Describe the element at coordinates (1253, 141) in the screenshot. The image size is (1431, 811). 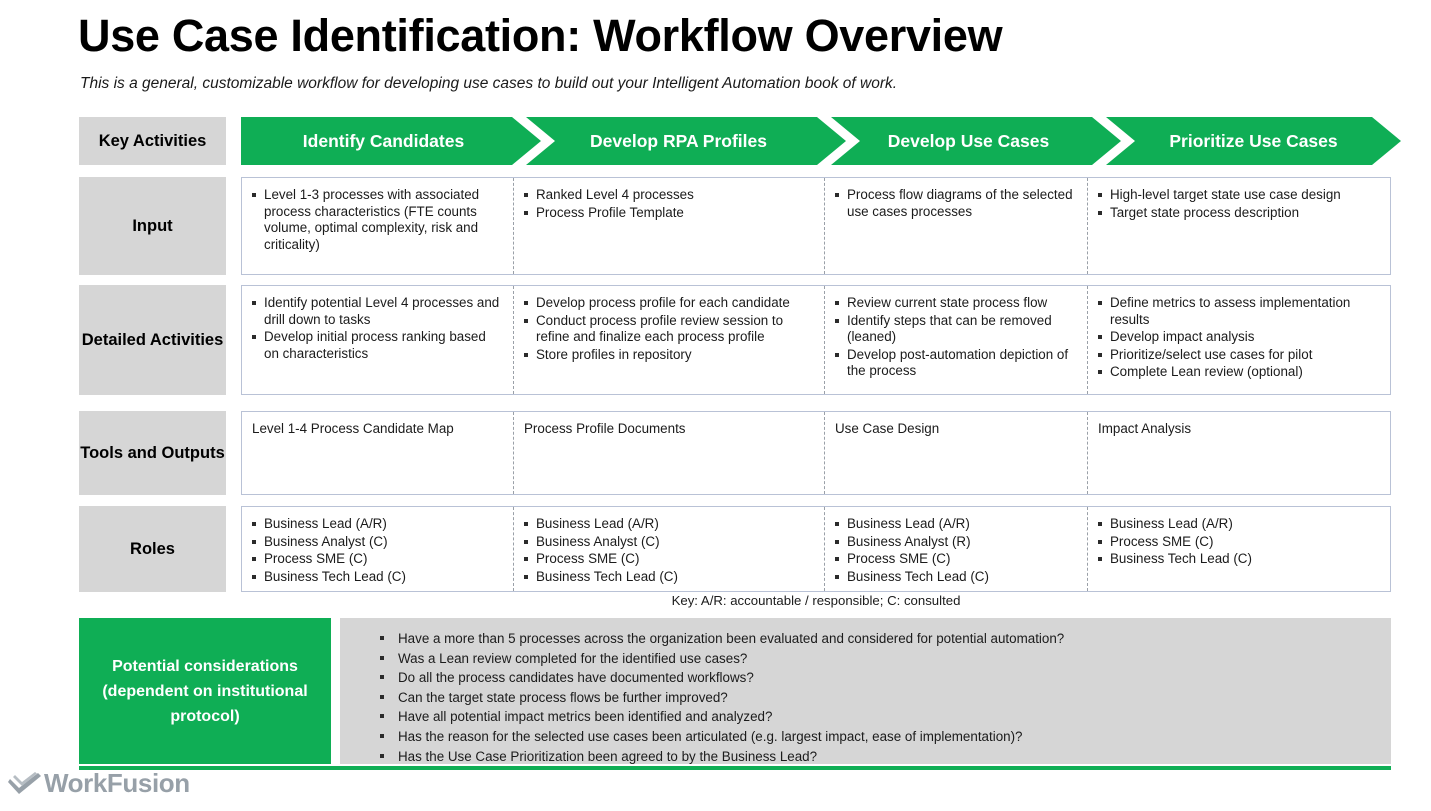
I see `phase-label-prioritize-use-cases: Prioritize Use Cases` at that location.